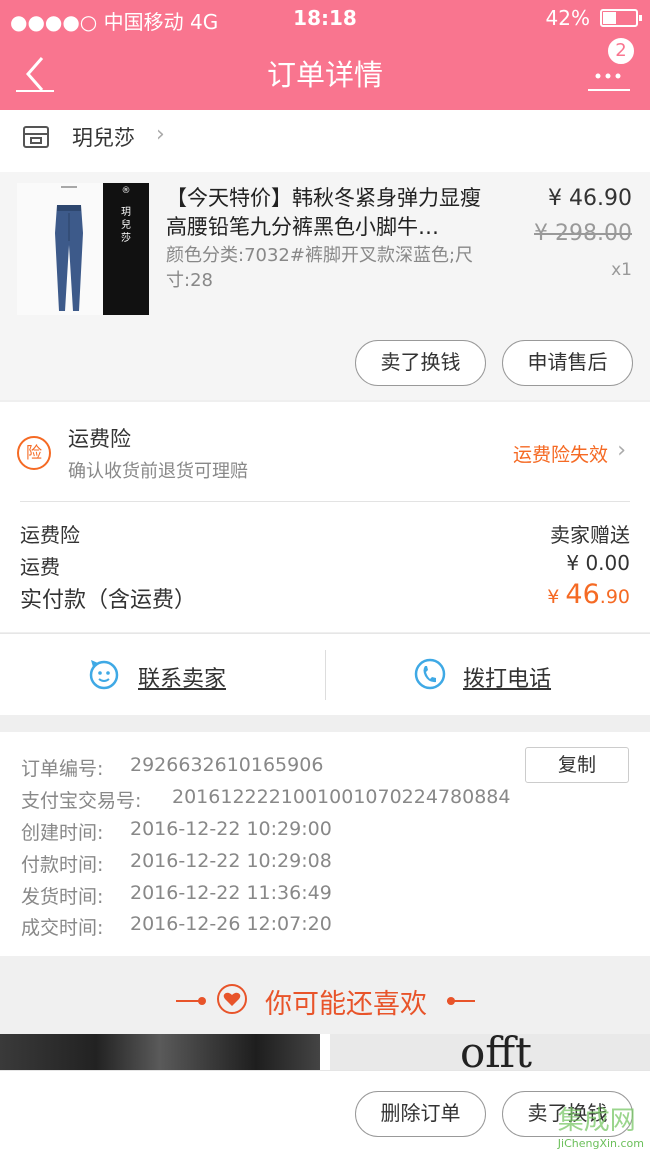  What do you see at coordinates (430, 674) in the screenshot?
I see `phone-icon` at bounding box center [430, 674].